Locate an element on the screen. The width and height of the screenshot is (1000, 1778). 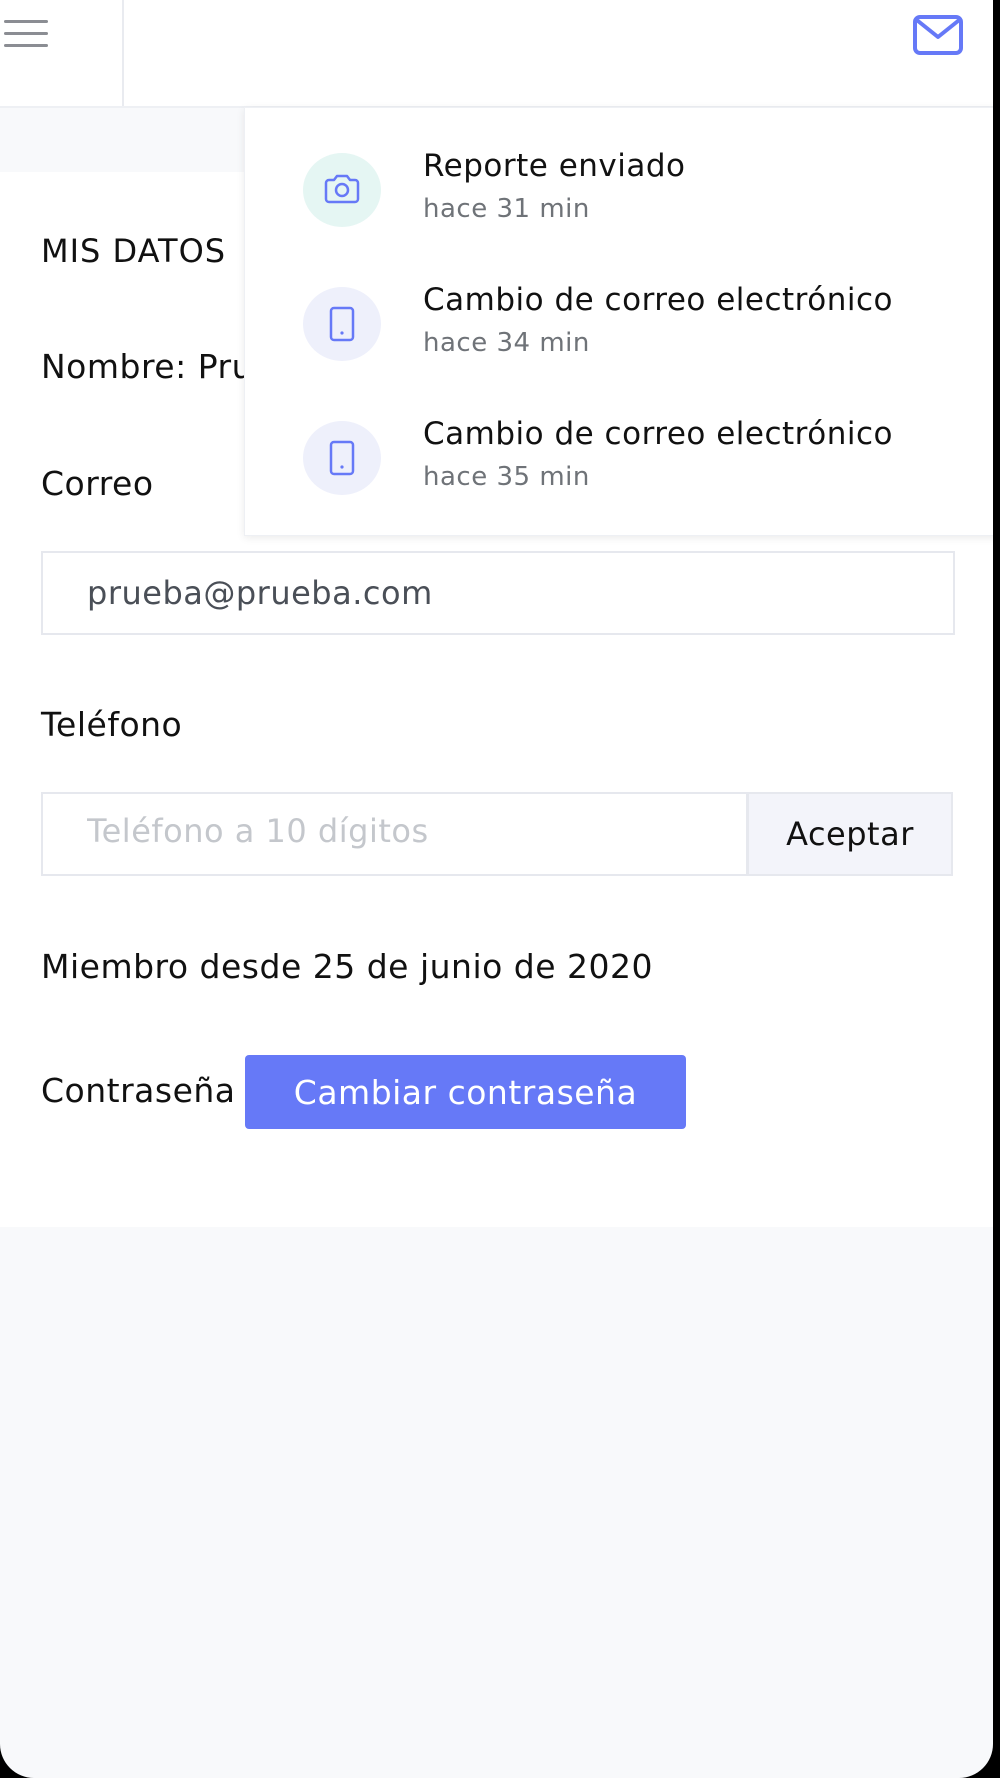
notification-item: Cambio de correo electrónico hace 35 min is located at coordinates (619, 443).